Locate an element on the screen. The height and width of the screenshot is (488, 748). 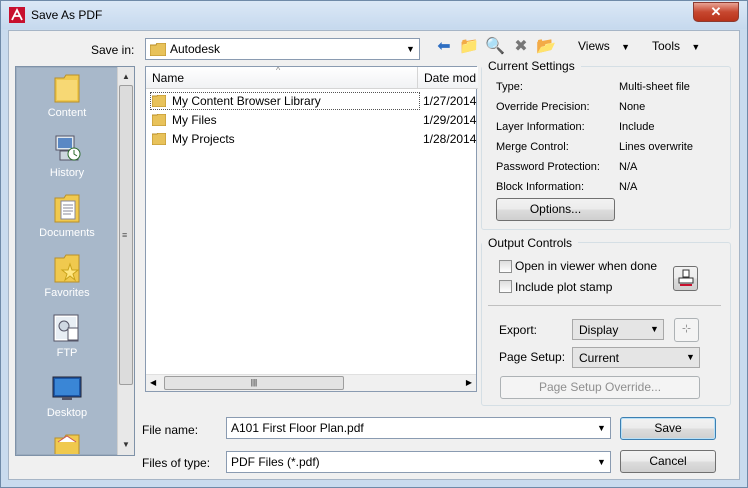
place-item-documents: Documents is located at coordinates (67, 215).